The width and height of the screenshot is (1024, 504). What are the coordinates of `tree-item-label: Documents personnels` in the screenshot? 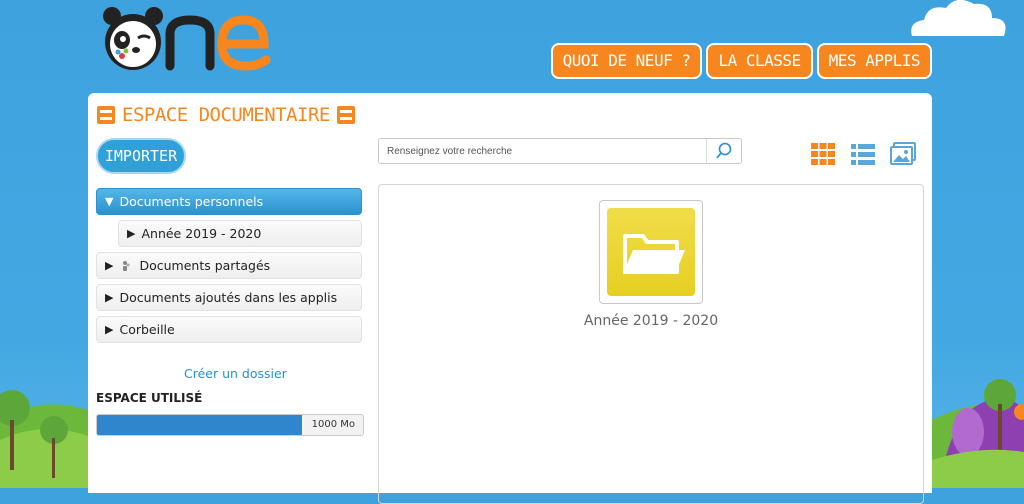 It's located at (191, 201).